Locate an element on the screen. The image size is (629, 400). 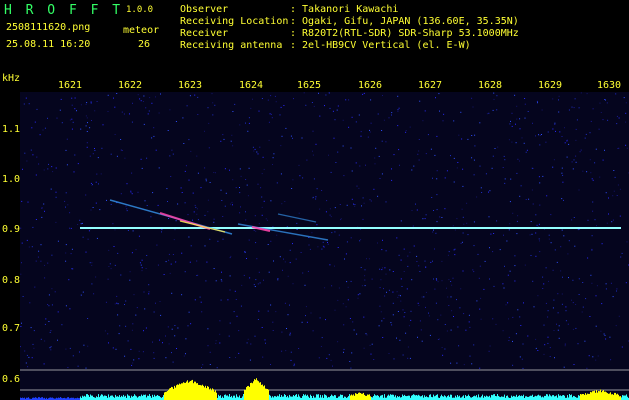
x-tick-label: 1625 is located at coordinates (309, 85).